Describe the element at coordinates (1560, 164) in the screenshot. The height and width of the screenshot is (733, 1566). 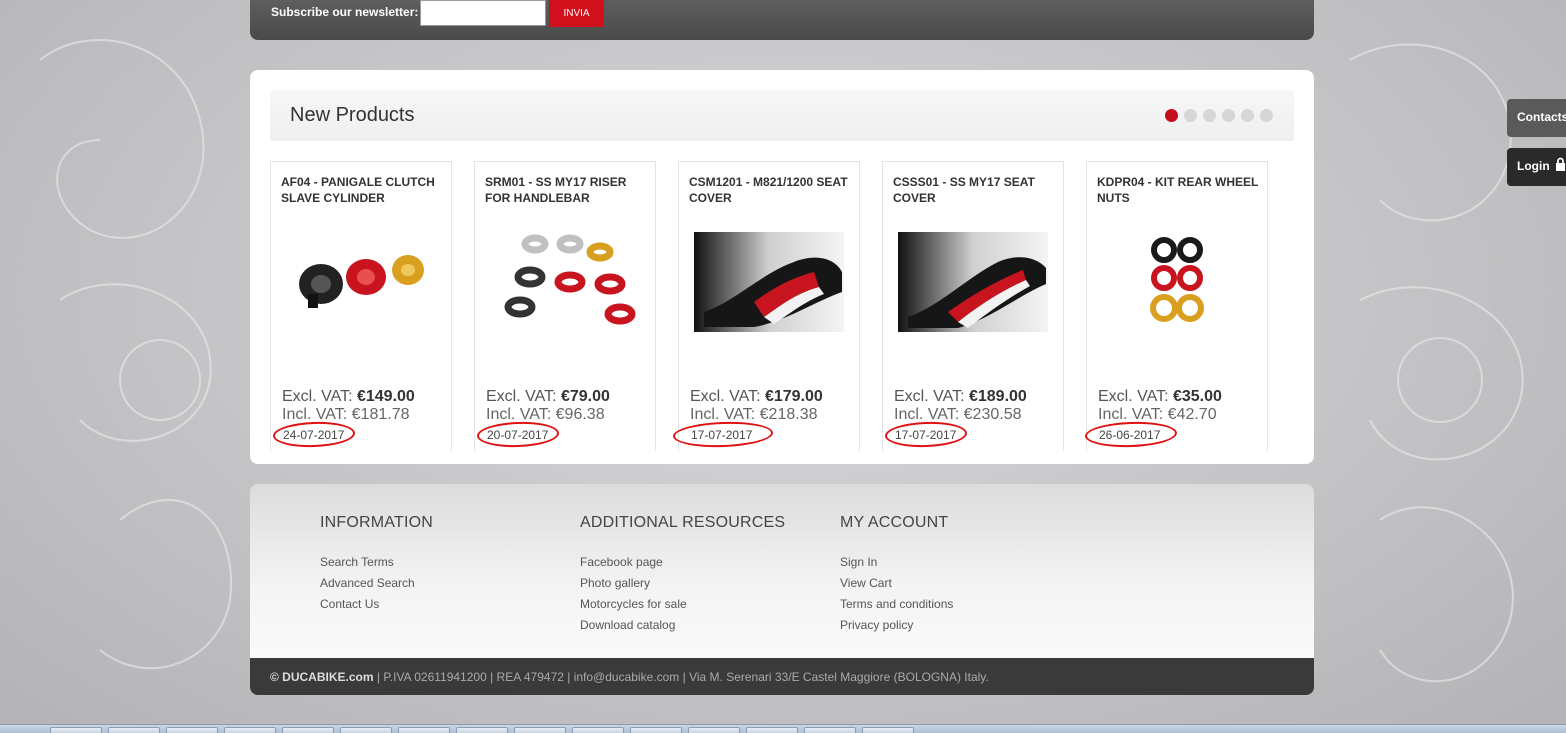
I see `lock-icon` at that location.